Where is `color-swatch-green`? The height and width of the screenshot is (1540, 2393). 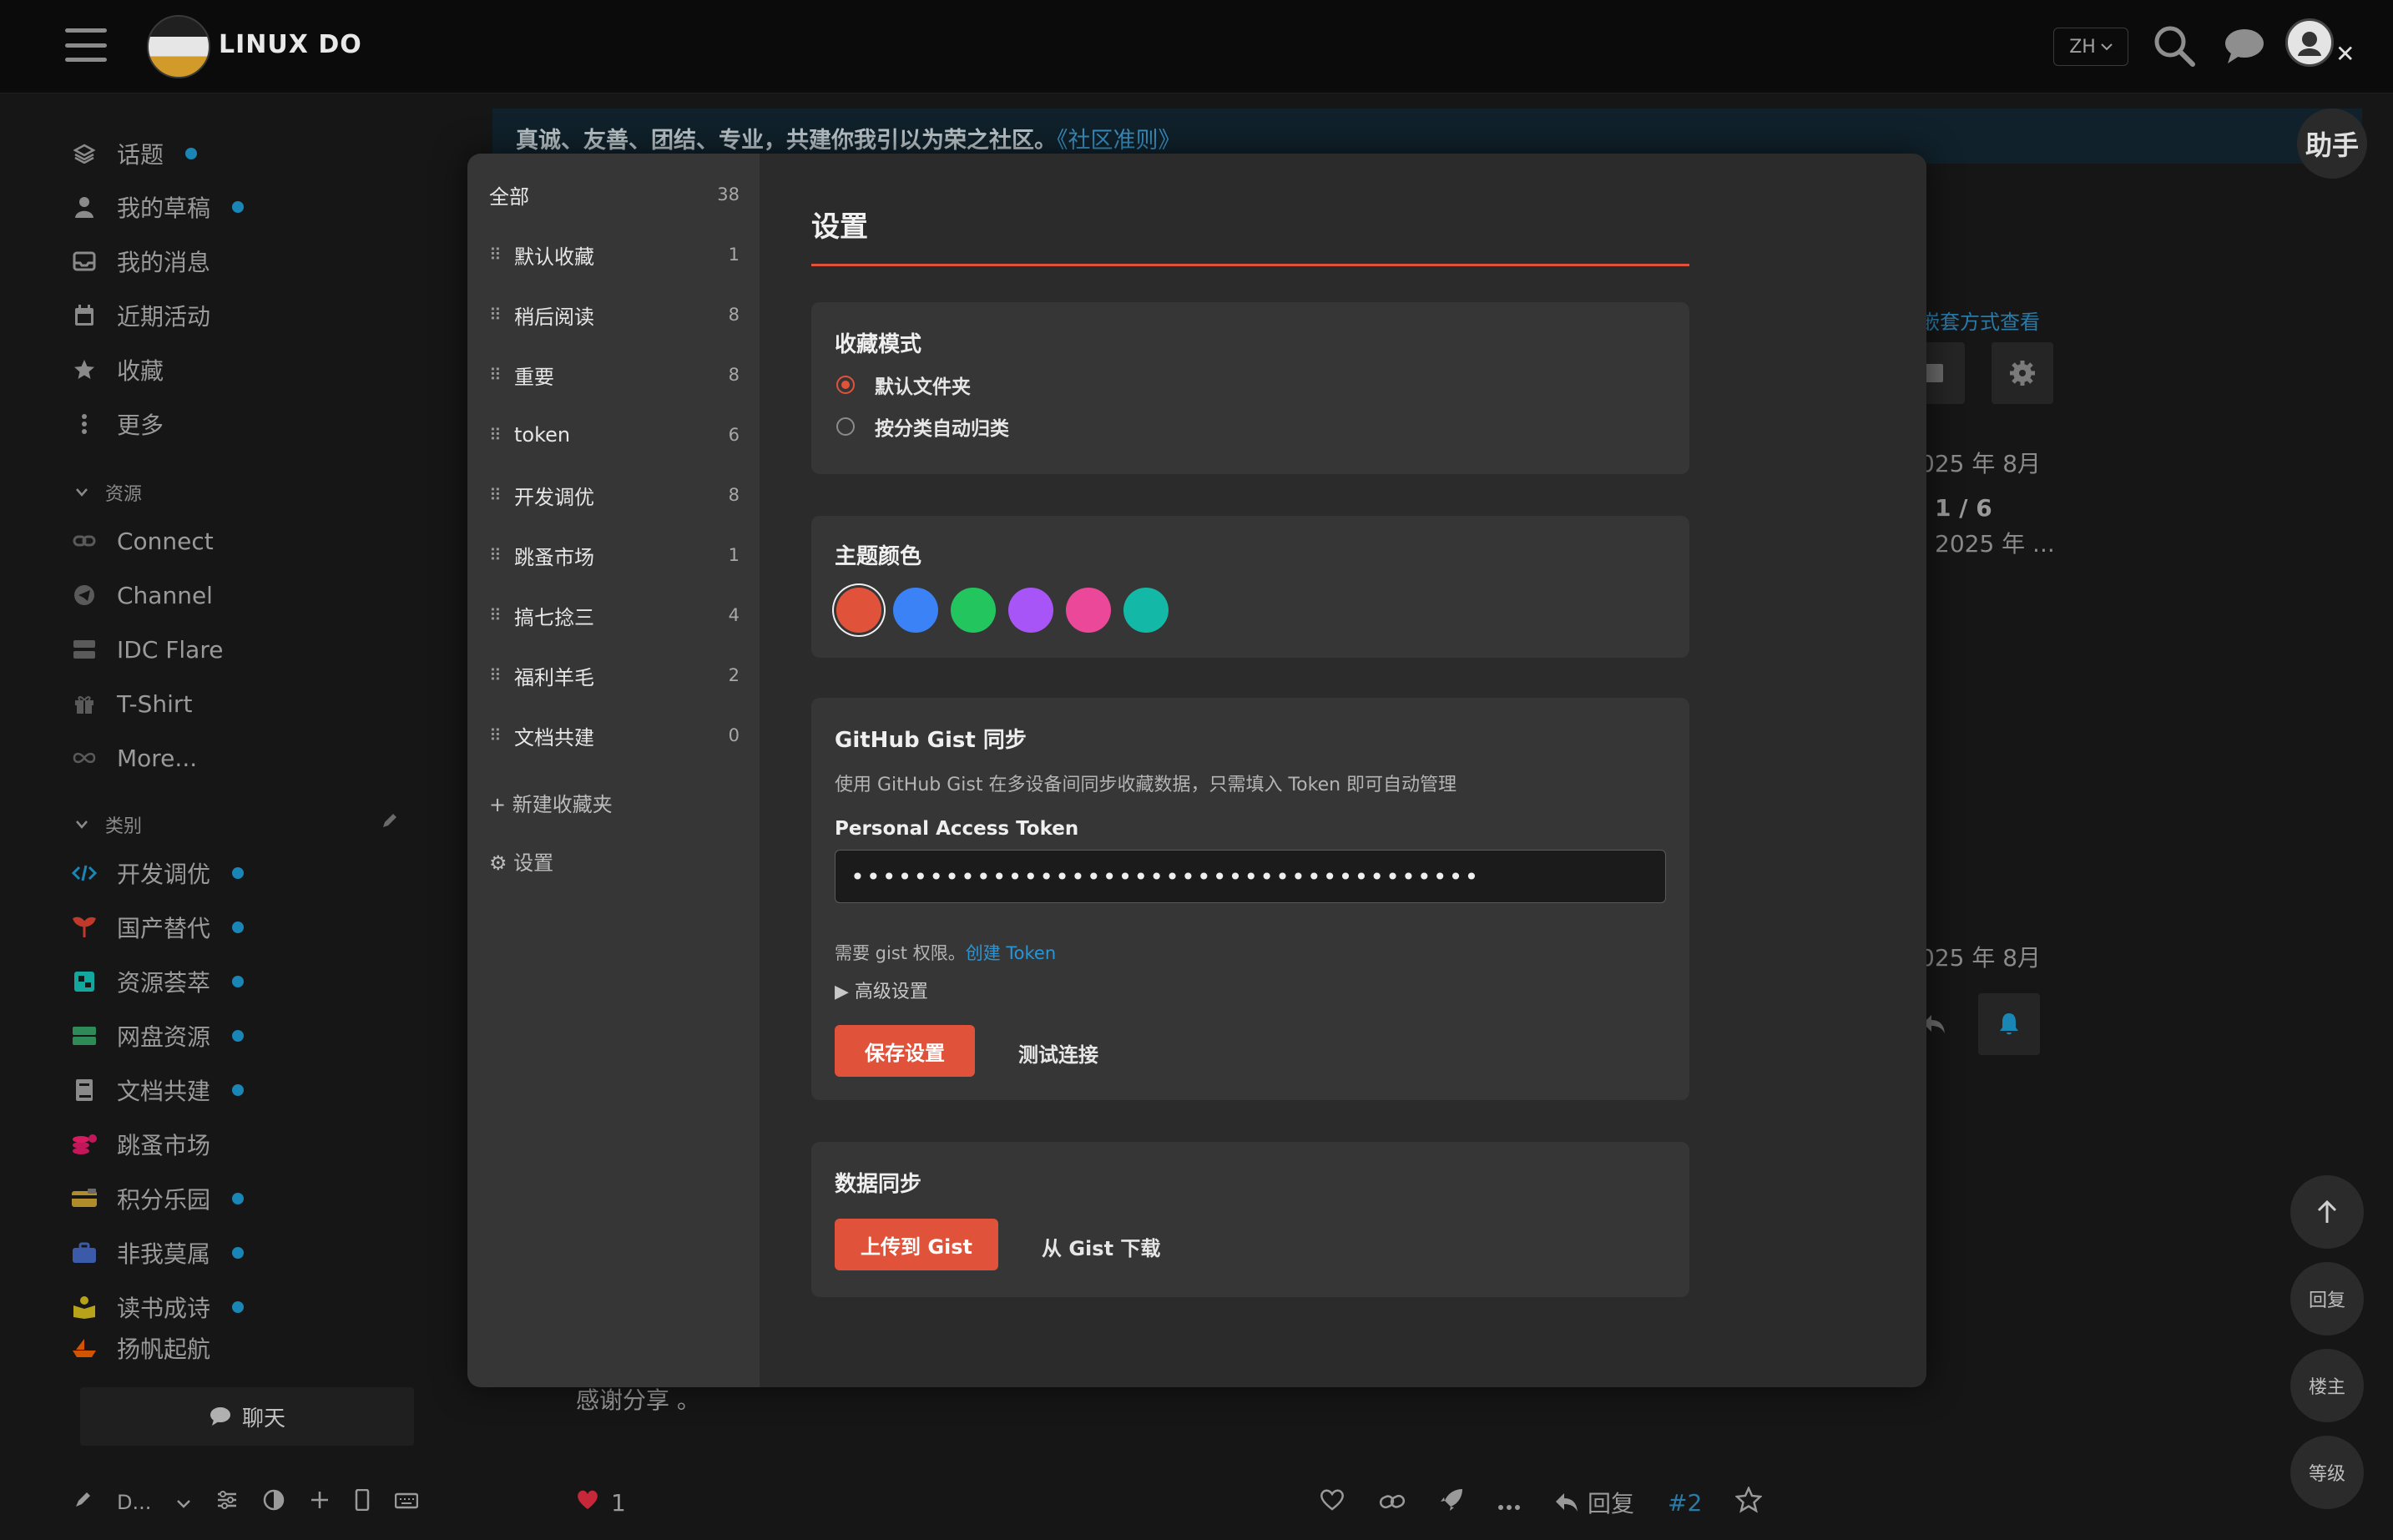 color-swatch-green is located at coordinates (973, 610).